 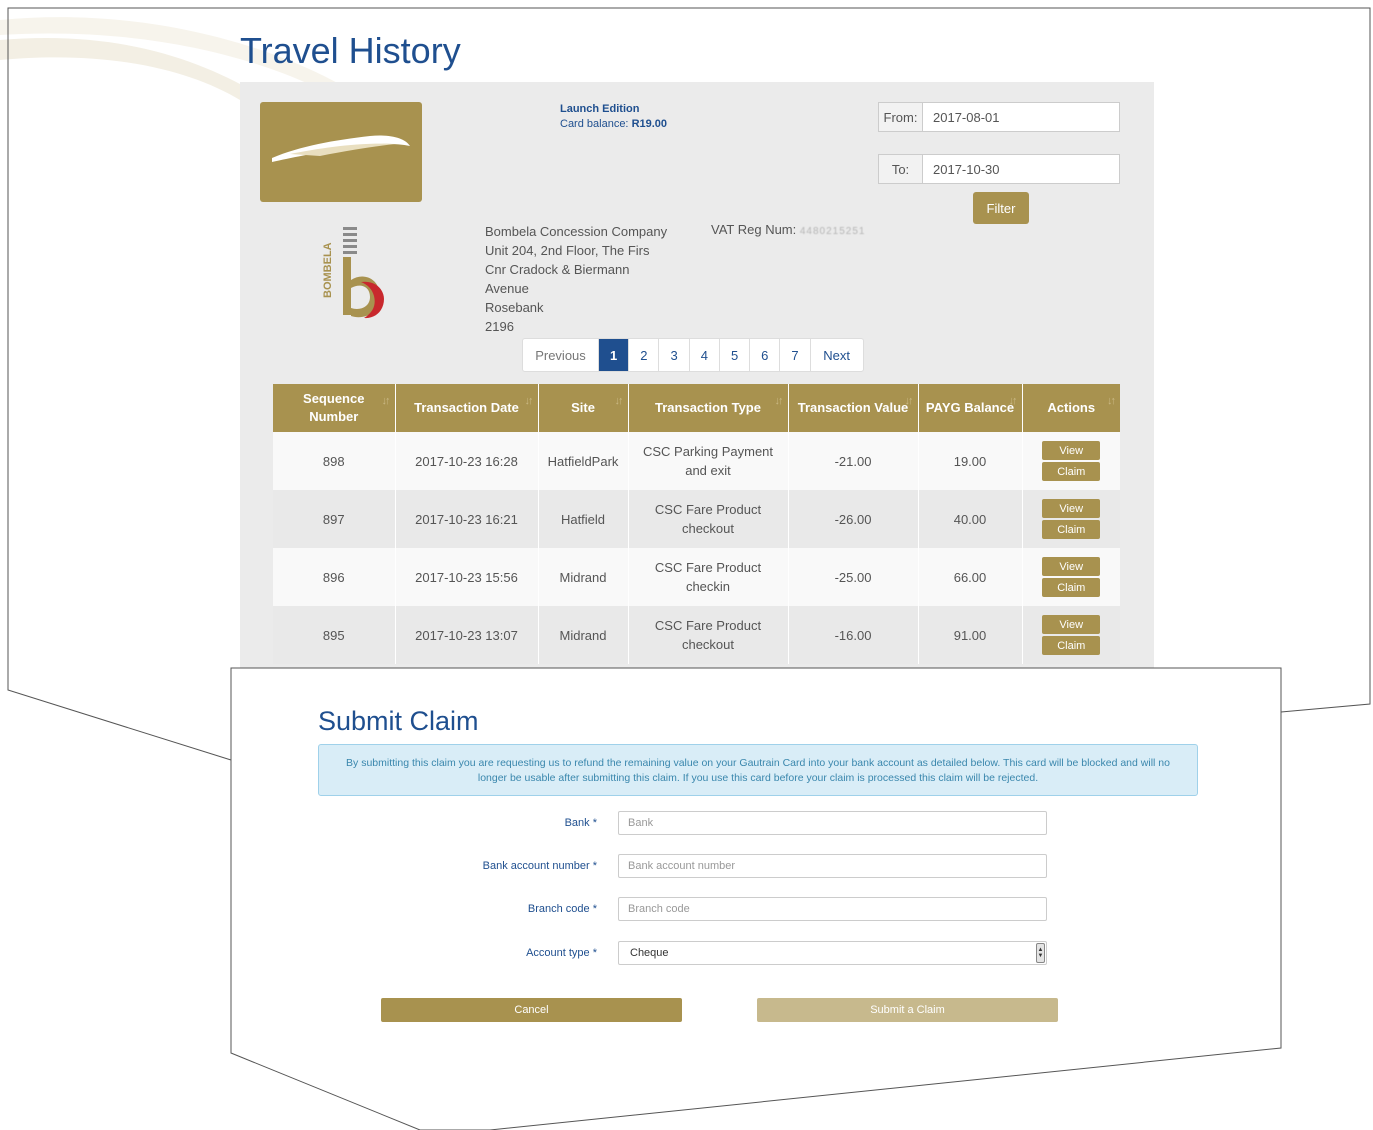 I want to click on branch-code-label-text: Branch code, so click(x=558, y=909).